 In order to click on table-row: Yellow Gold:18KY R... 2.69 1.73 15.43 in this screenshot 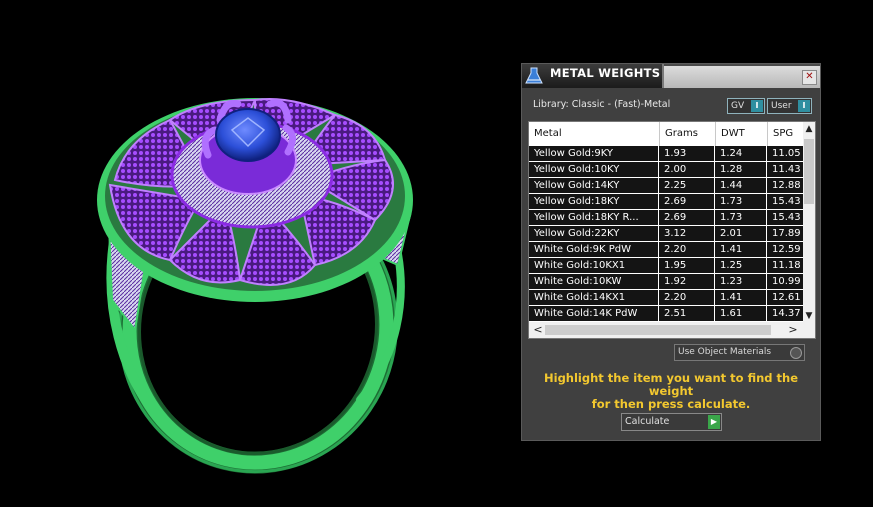, I will do `click(668, 218)`.